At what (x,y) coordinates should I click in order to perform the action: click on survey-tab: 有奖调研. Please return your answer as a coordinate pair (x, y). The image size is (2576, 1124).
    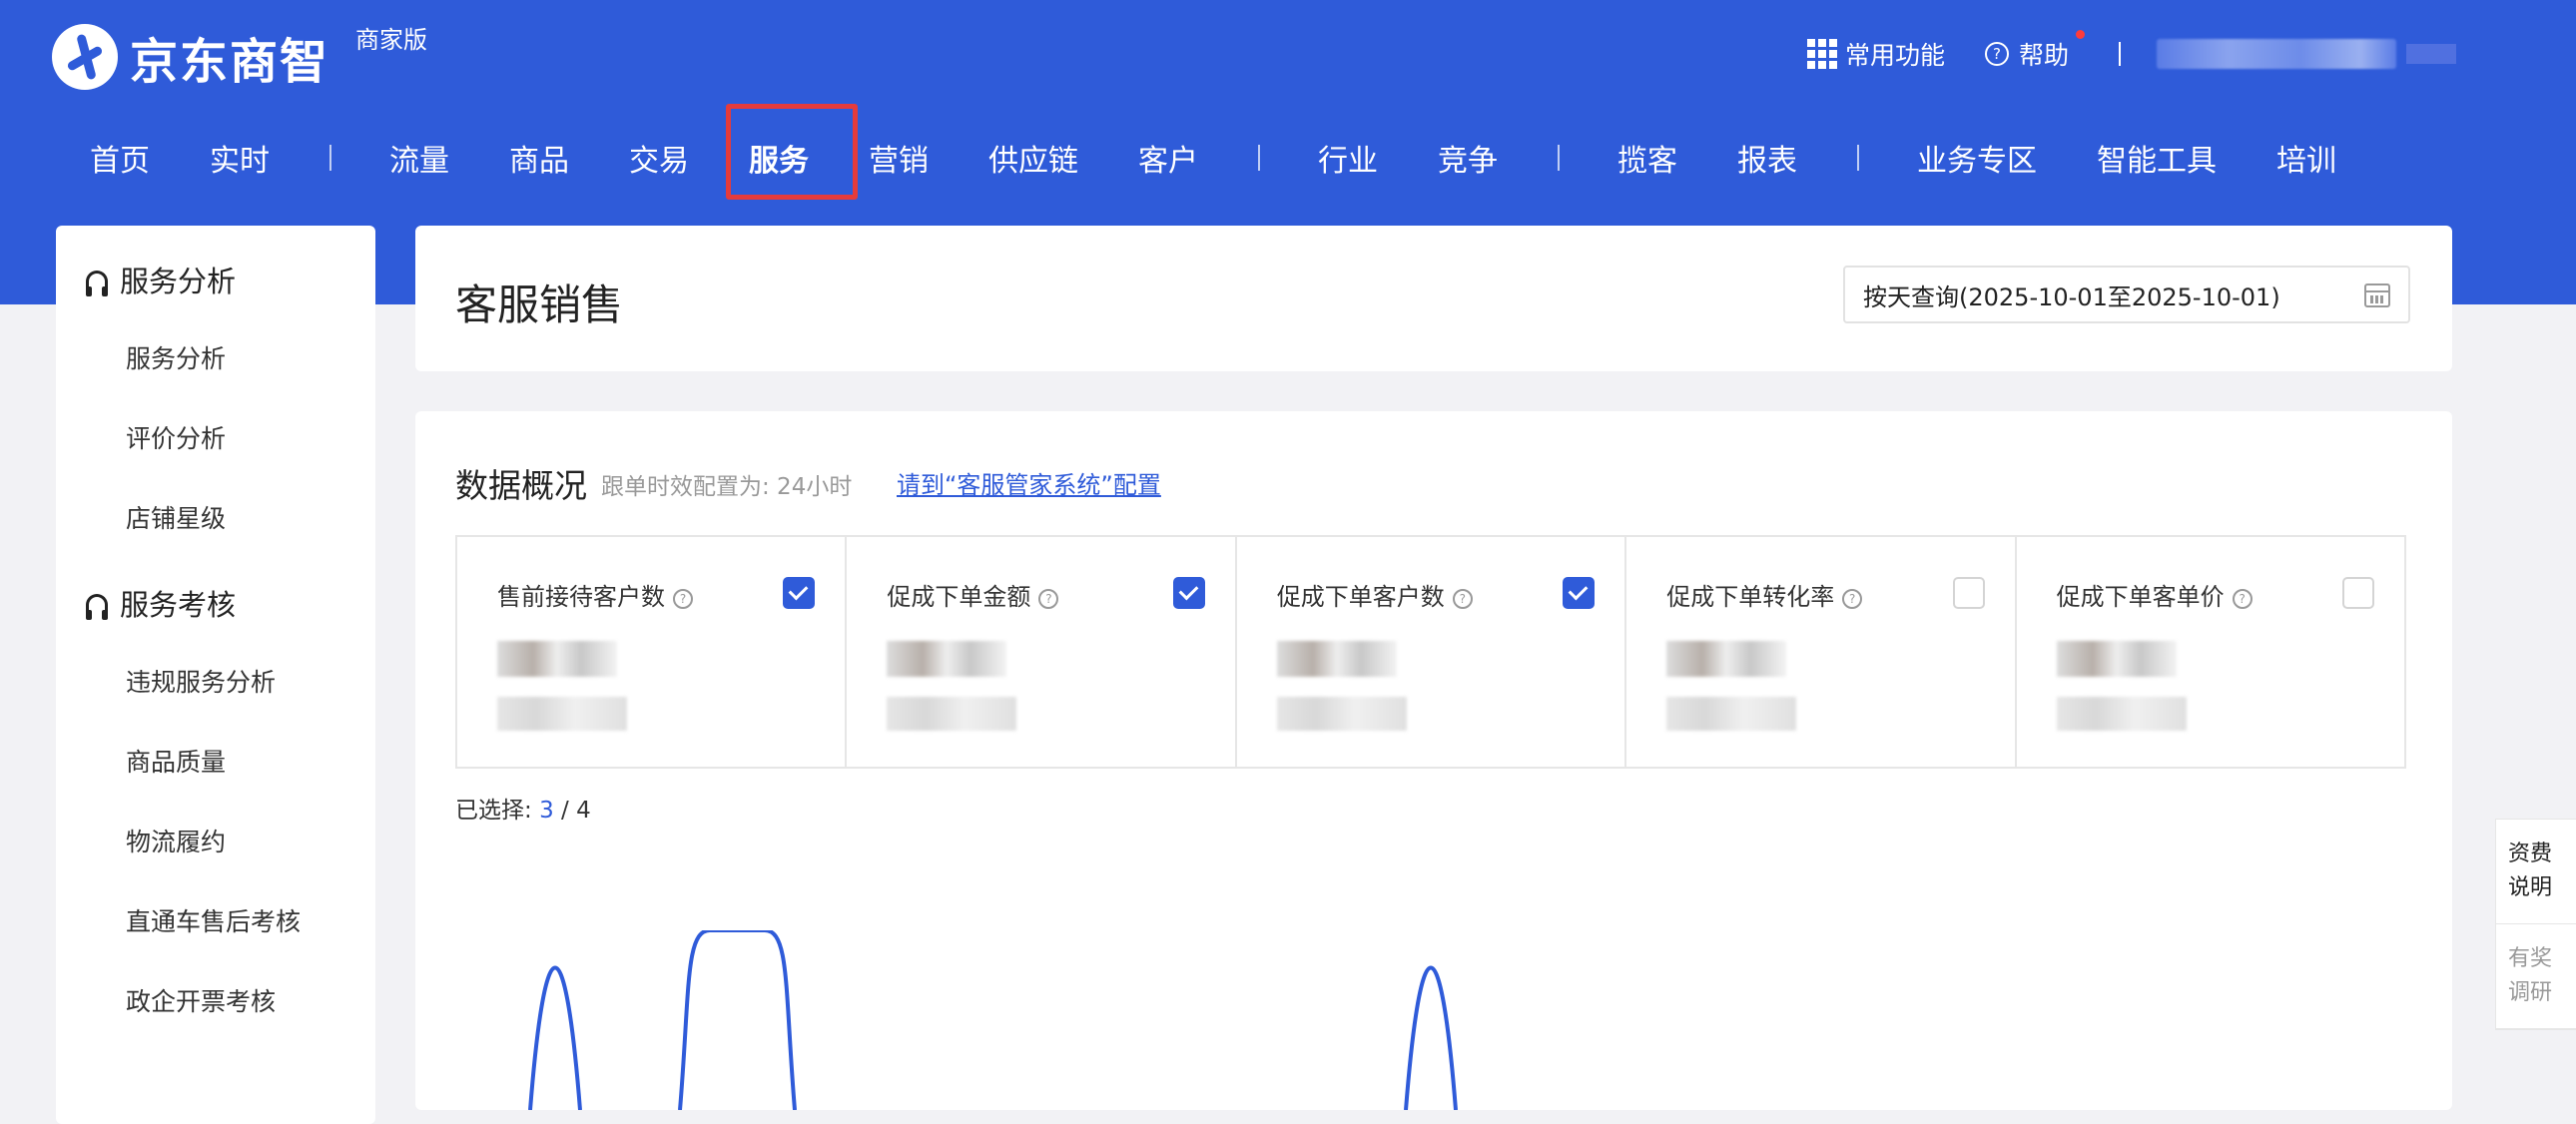
    Looking at the image, I should click on (2536, 977).